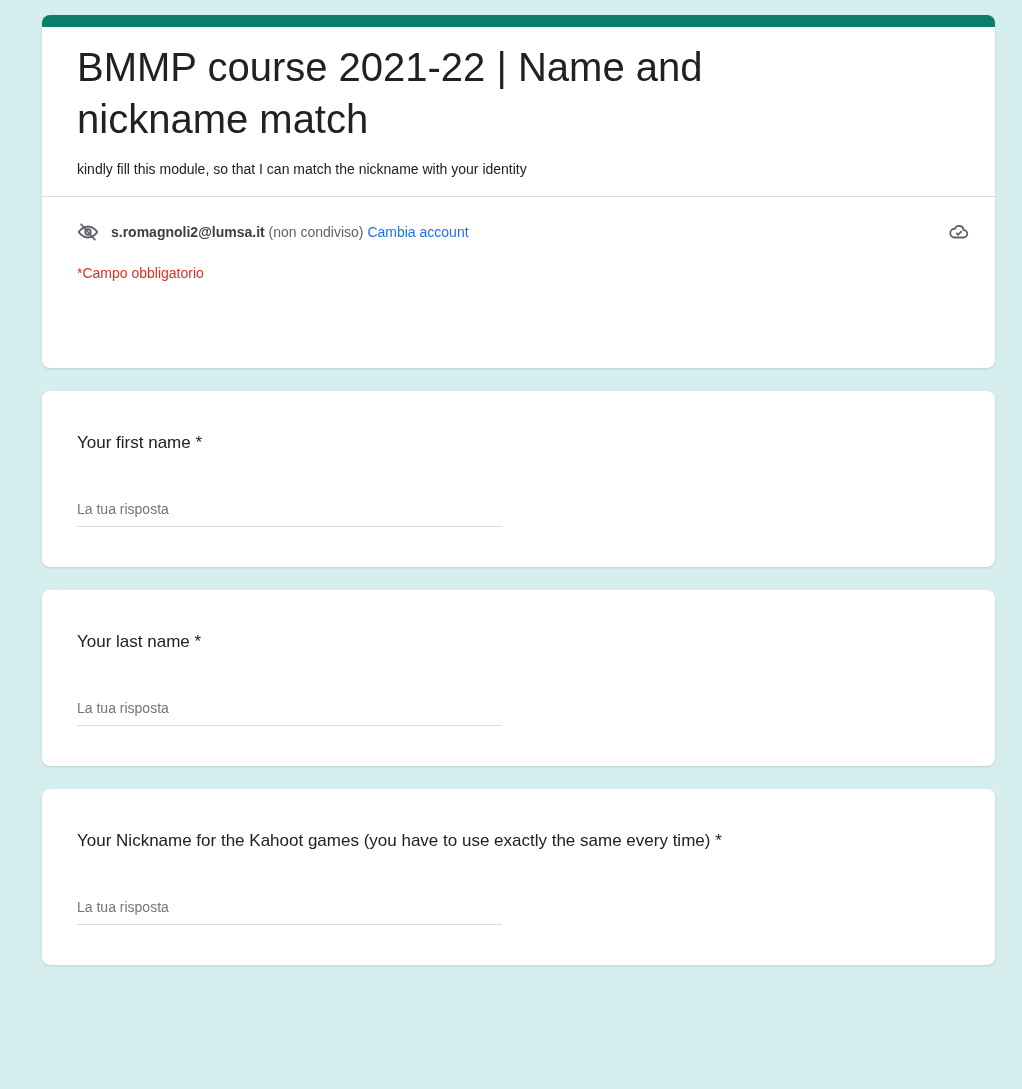 This screenshot has width=1022, height=1089. Describe the element at coordinates (390, 93) in the screenshot. I see `form-title: BMMP course 2021-22 | Name and nickname match` at that location.